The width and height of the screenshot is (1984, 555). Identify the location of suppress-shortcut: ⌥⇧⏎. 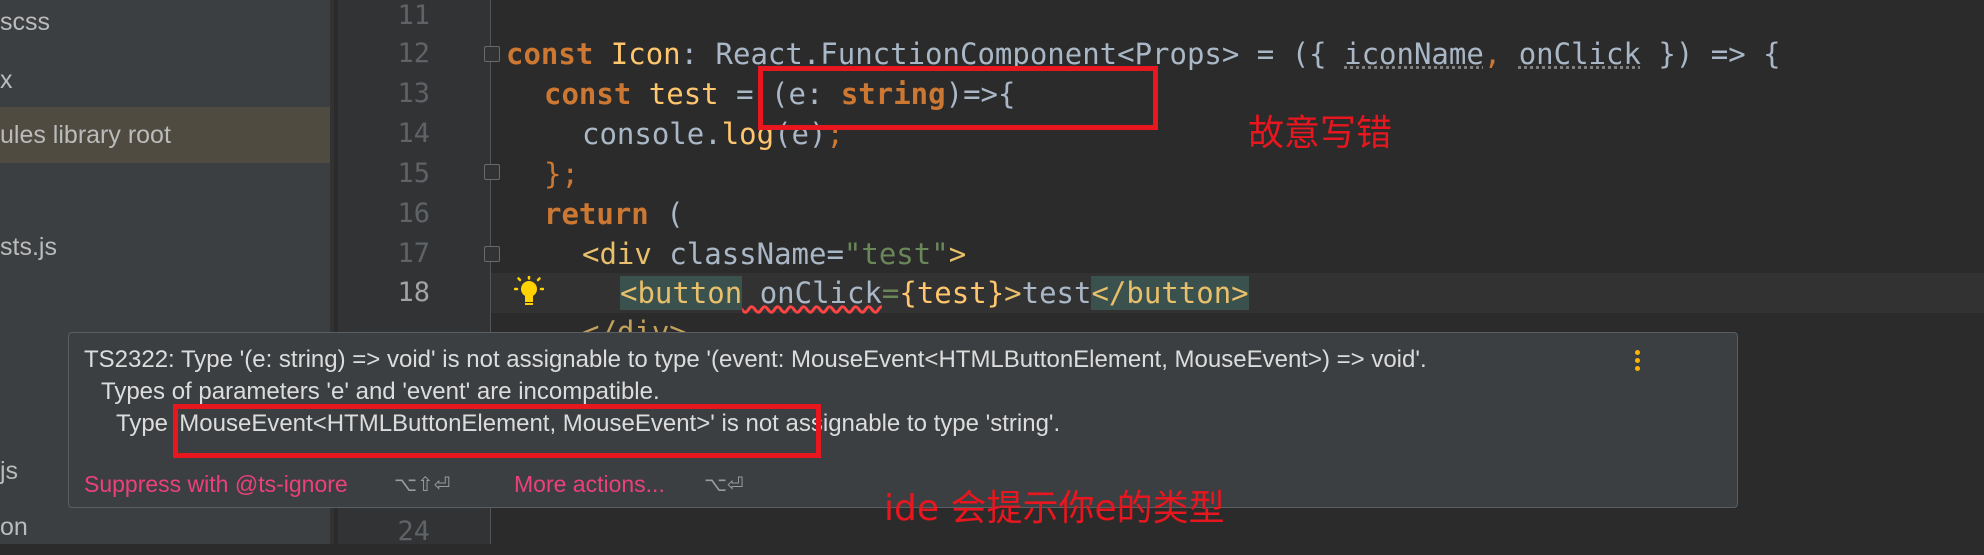
(422, 484).